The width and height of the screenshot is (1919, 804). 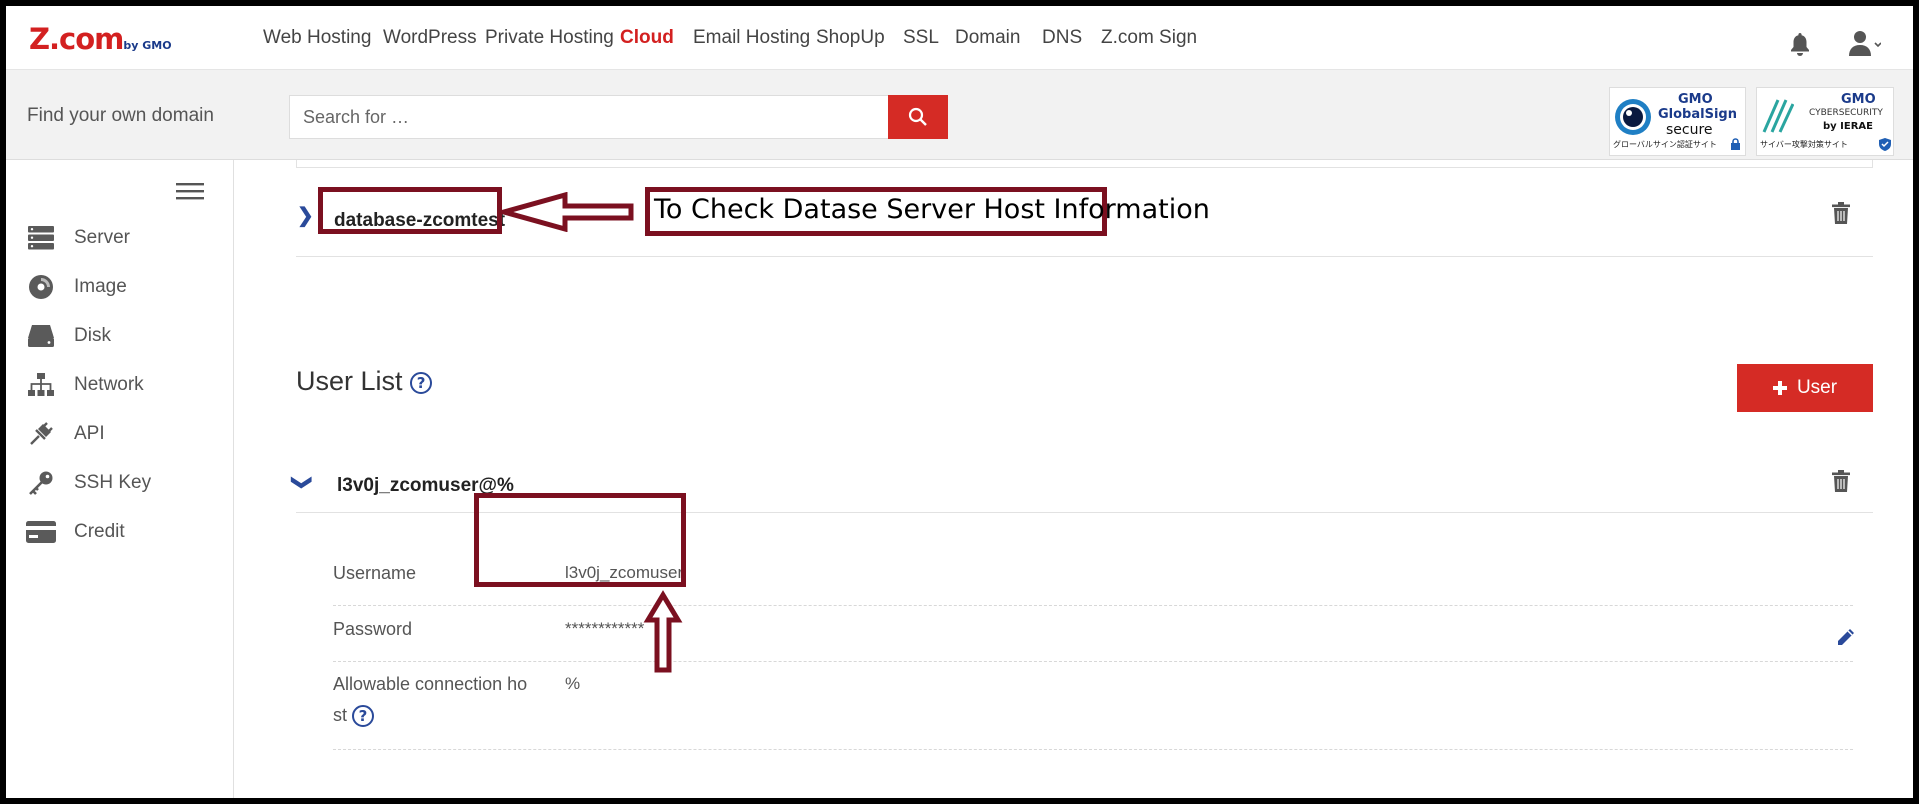 I want to click on sidebar-item-image: Image, so click(x=76, y=287).